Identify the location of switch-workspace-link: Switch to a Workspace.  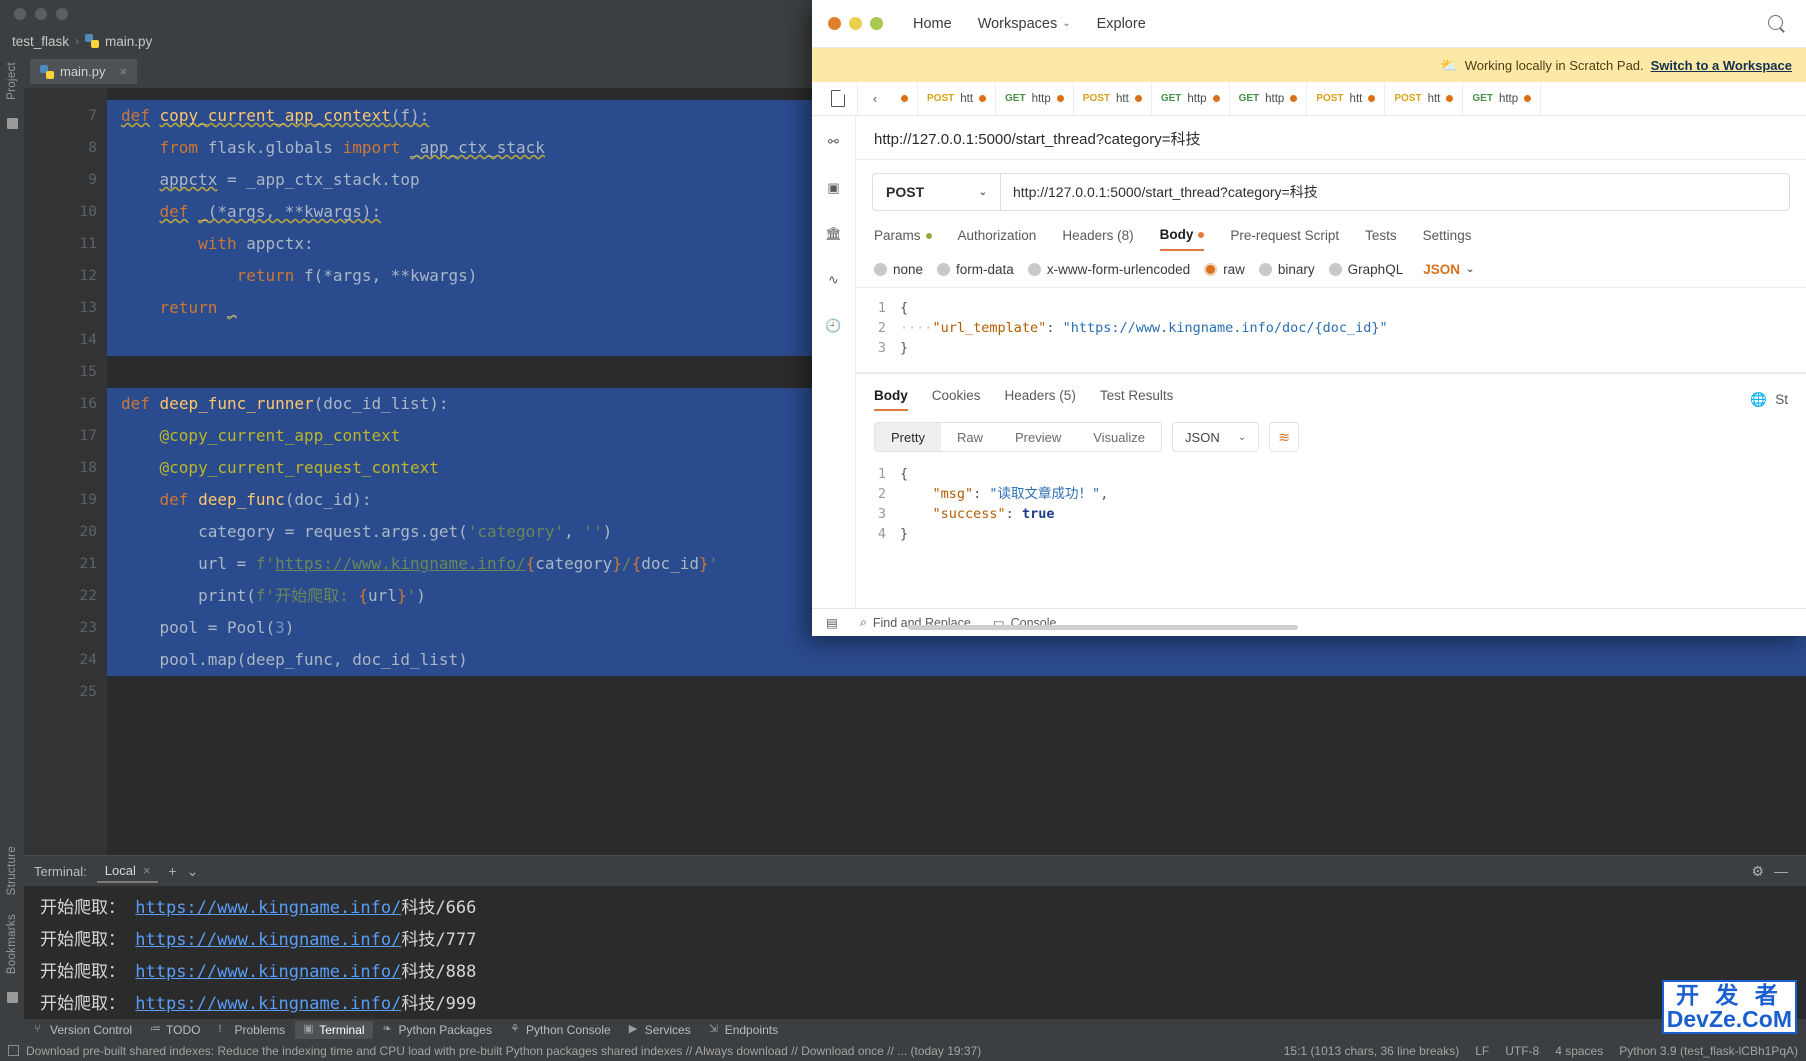
(1721, 65).